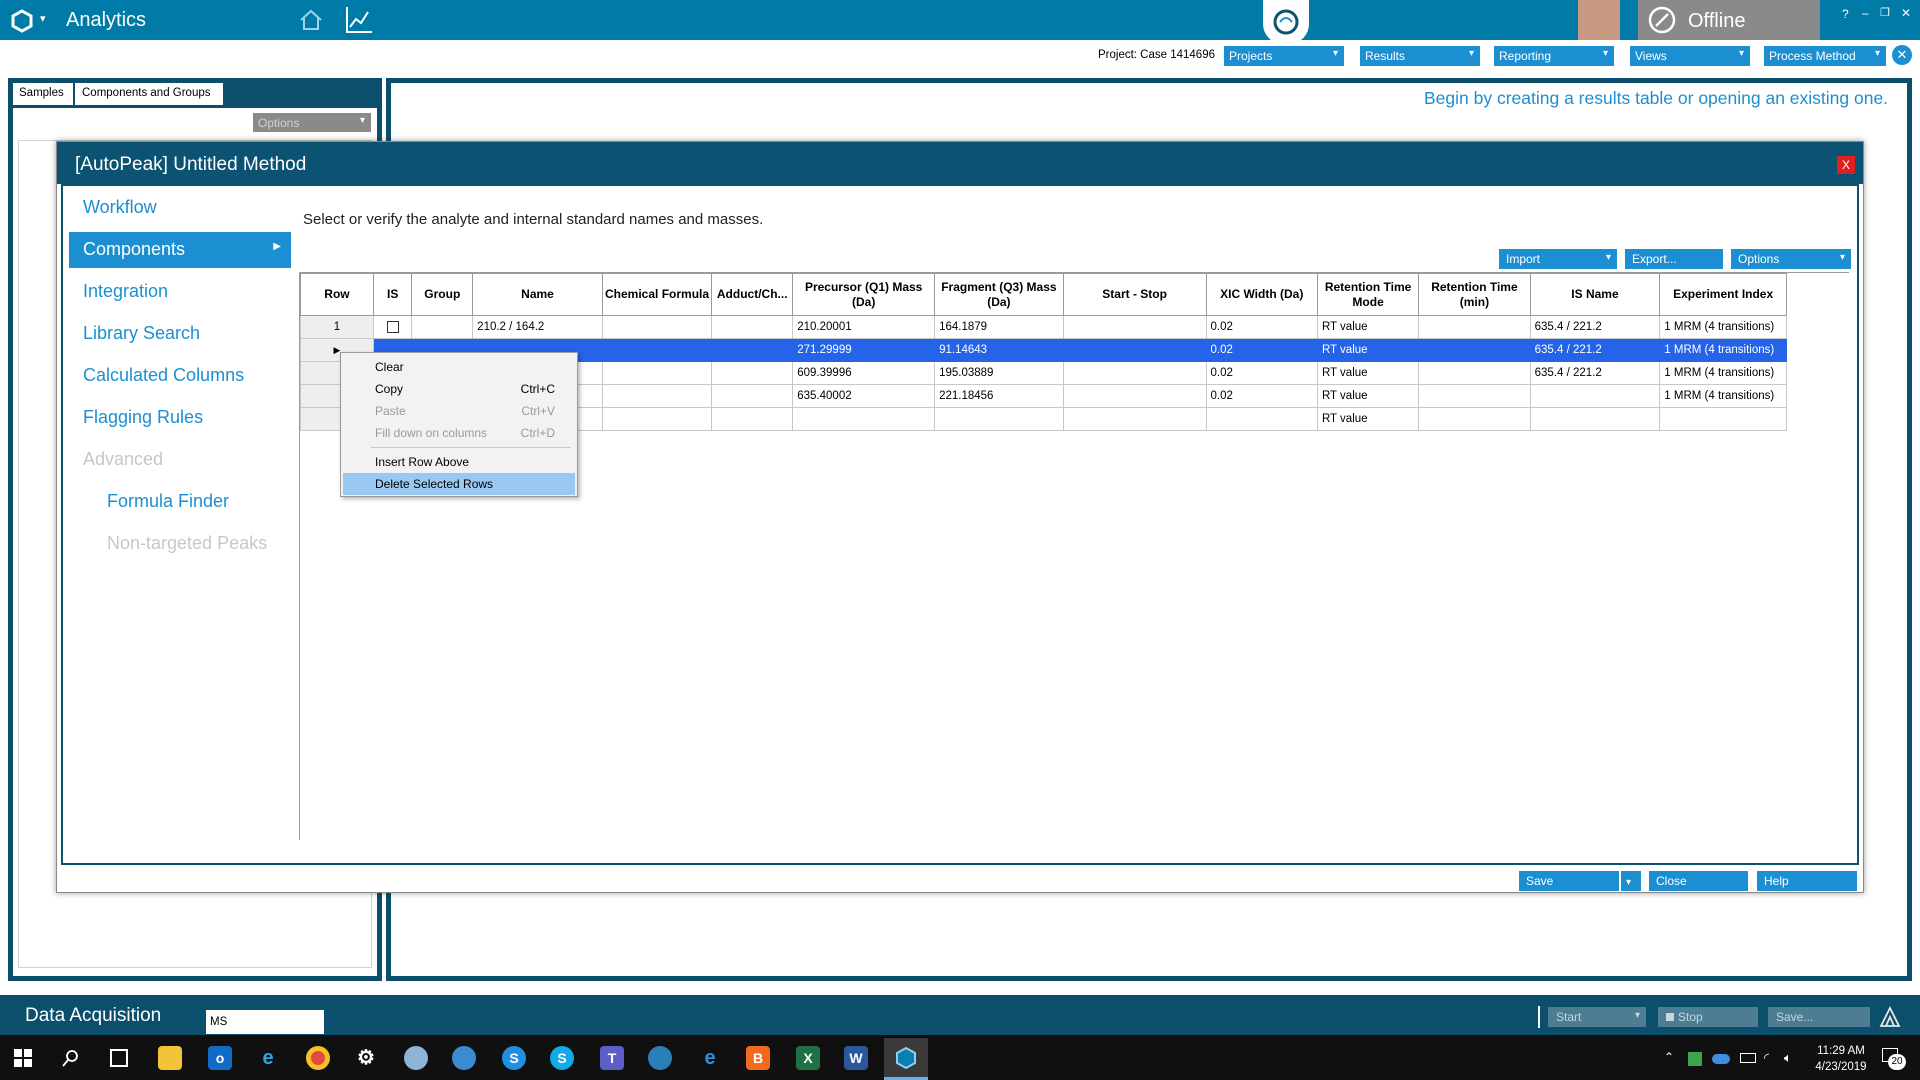 The height and width of the screenshot is (1080, 1920). I want to click on is-checkbox, so click(392, 326).